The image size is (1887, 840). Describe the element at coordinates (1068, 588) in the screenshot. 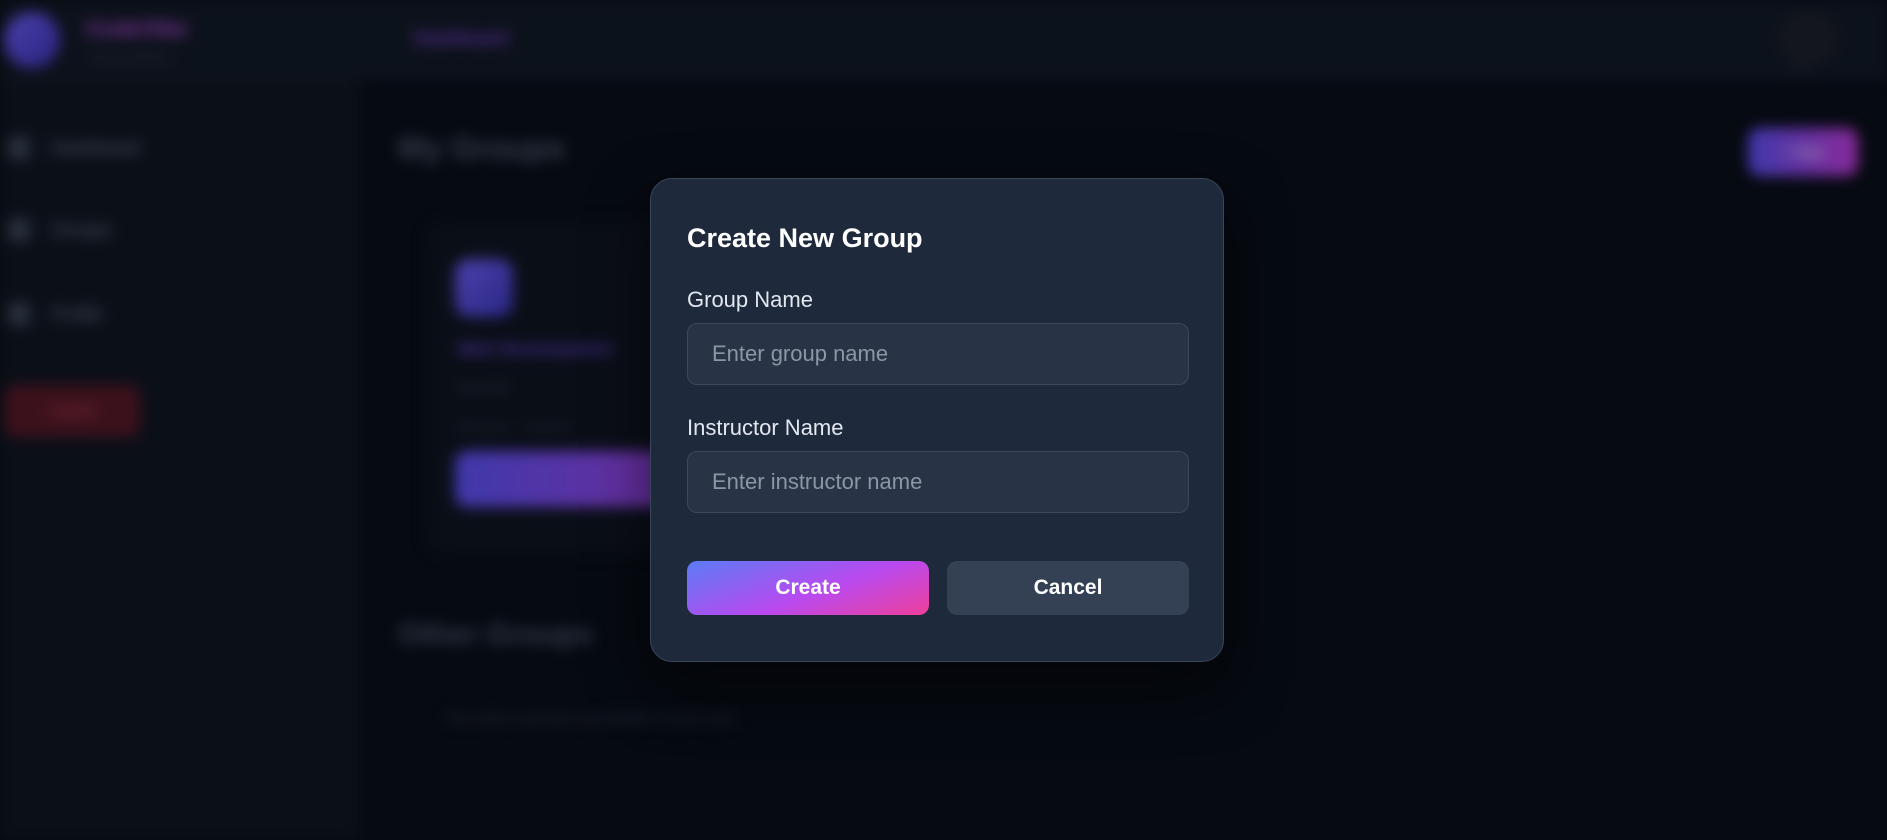

I see `cancel-button: Cancel` at that location.